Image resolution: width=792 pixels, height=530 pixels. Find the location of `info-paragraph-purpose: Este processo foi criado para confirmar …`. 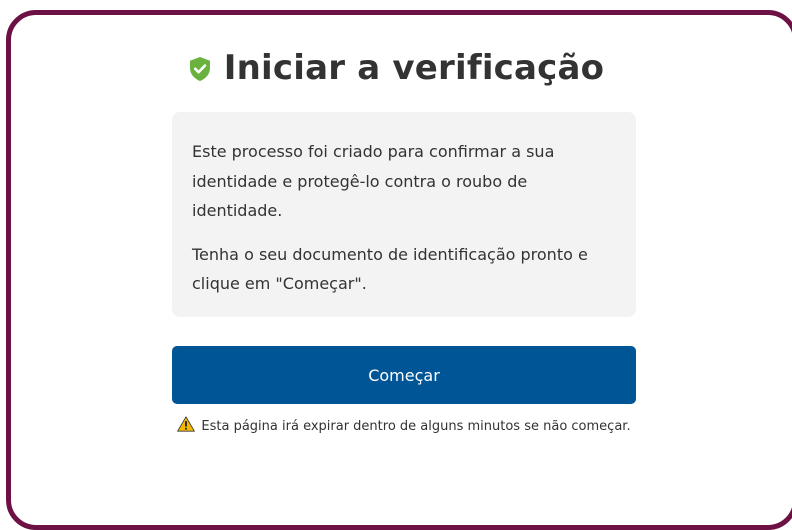

info-paragraph-purpose: Este processo foi criado para confirmar … is located at coordinates (373, 181).